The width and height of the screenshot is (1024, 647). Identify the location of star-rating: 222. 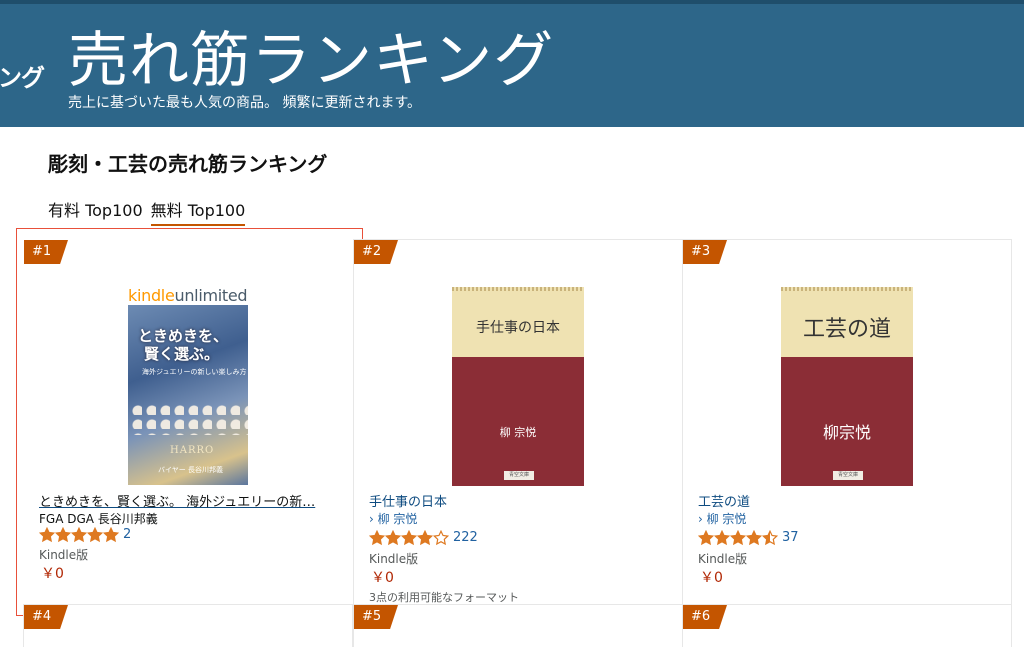
(423, 537).